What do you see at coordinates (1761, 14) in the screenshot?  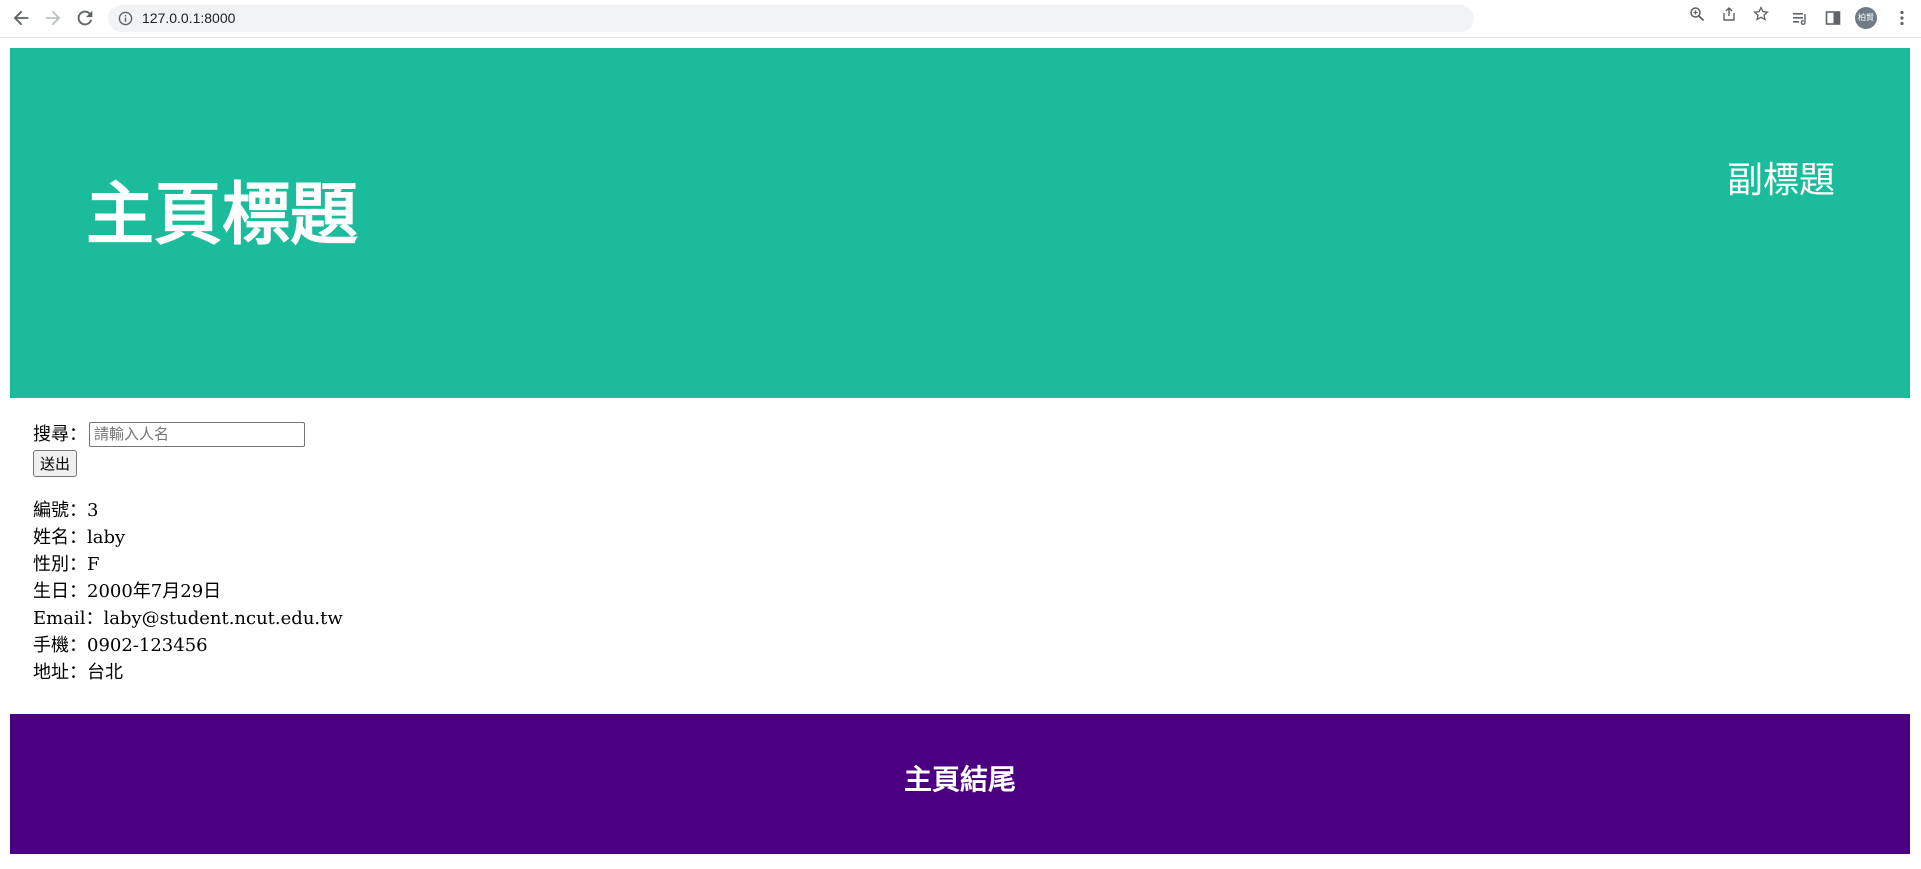 I see `bookmark-star-icon` at bounding box center [1761, 14].